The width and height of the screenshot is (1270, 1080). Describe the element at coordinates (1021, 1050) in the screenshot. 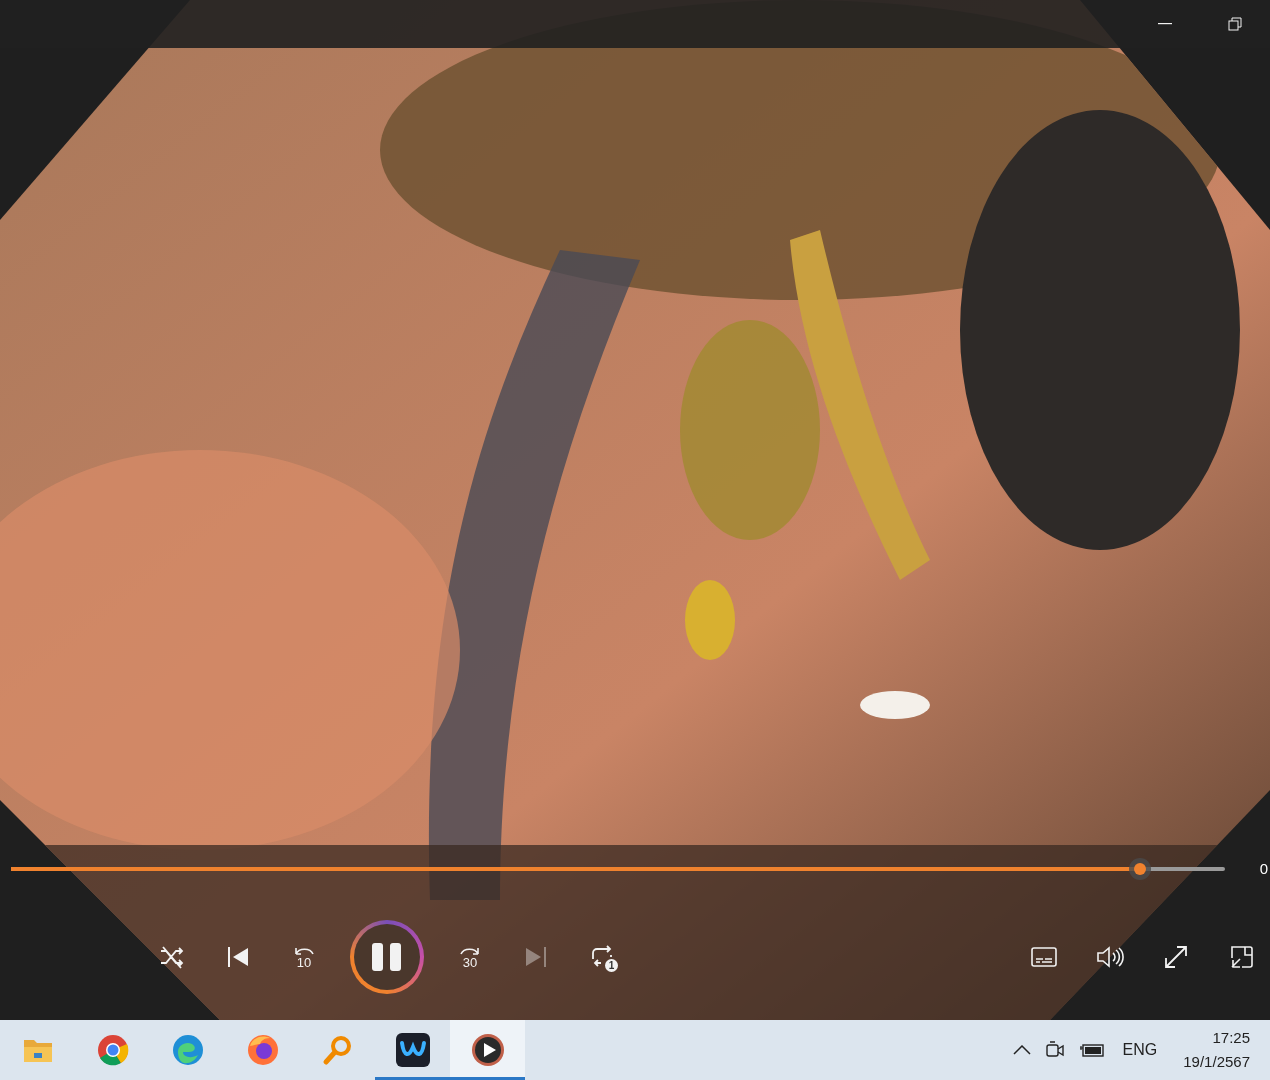

I see `chevron-up-icon` at that location.